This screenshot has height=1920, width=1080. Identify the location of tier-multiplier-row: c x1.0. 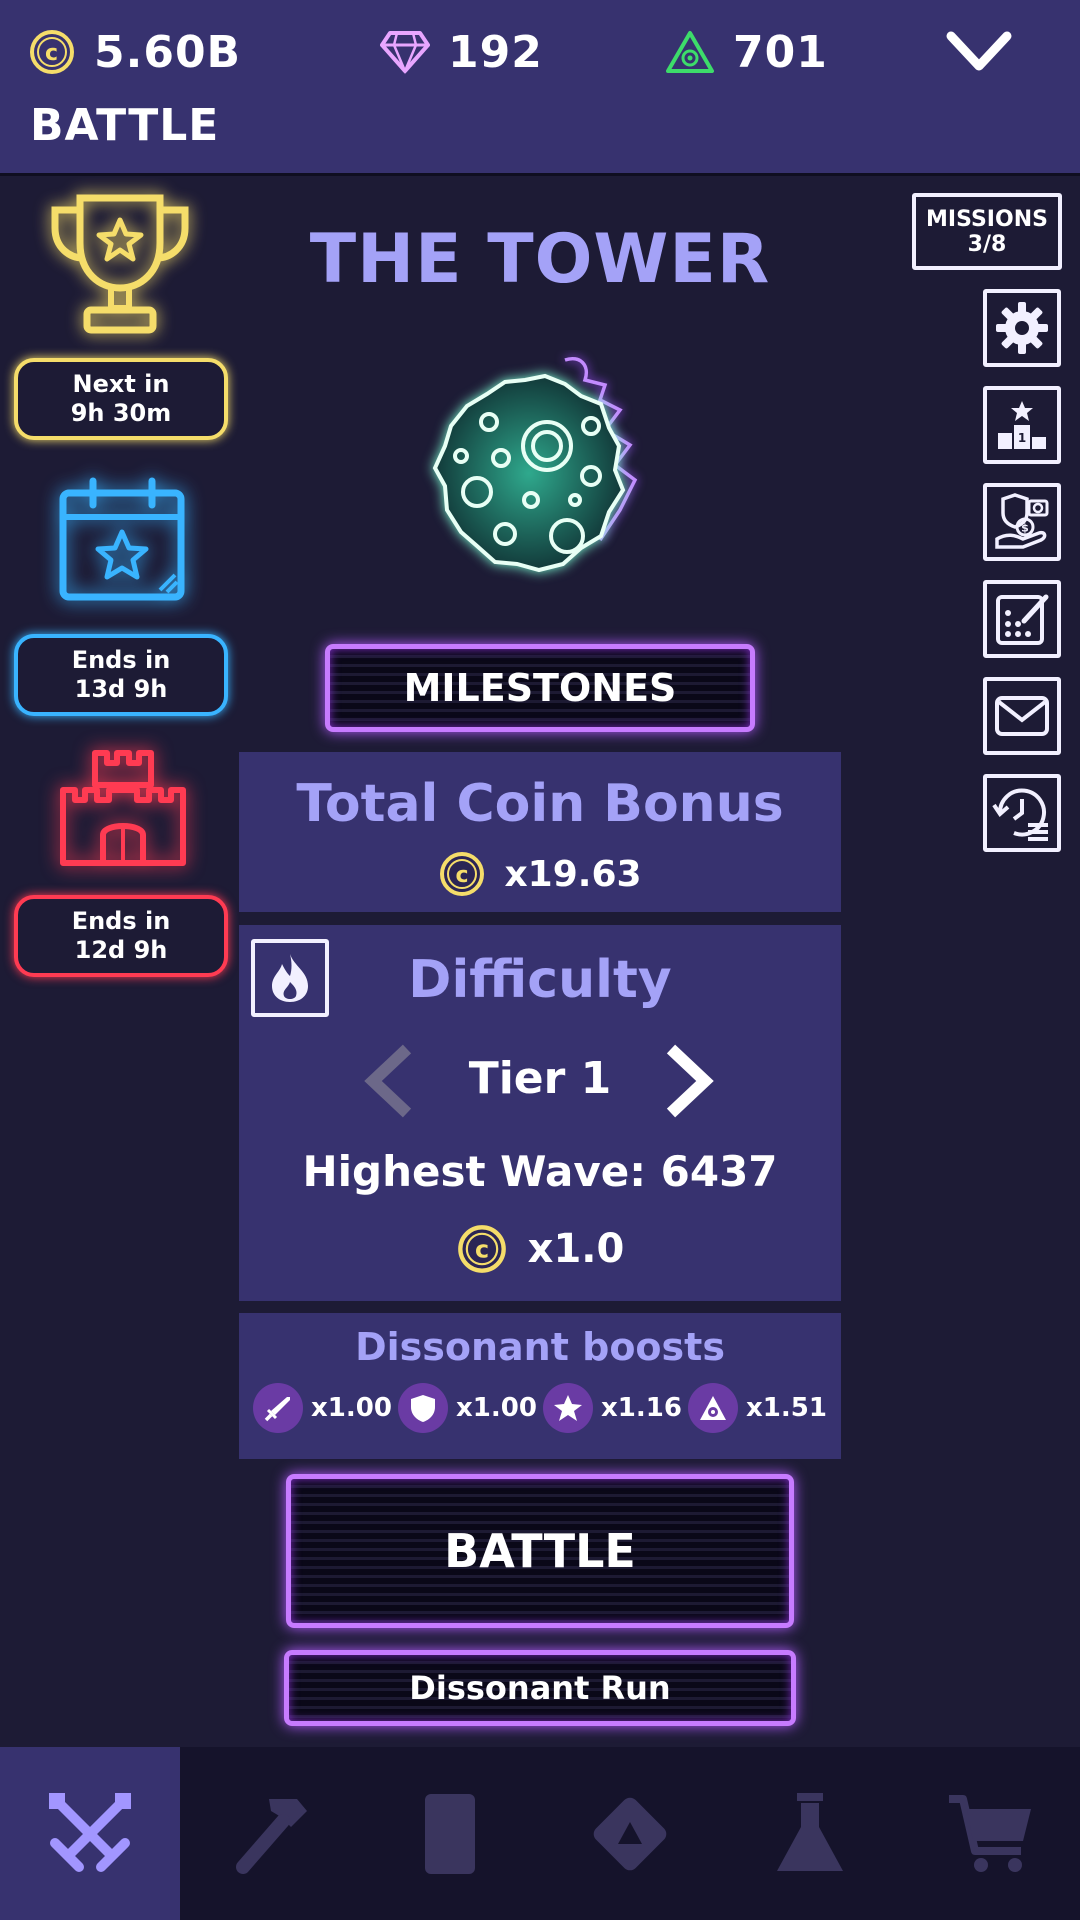
(540, 1249).